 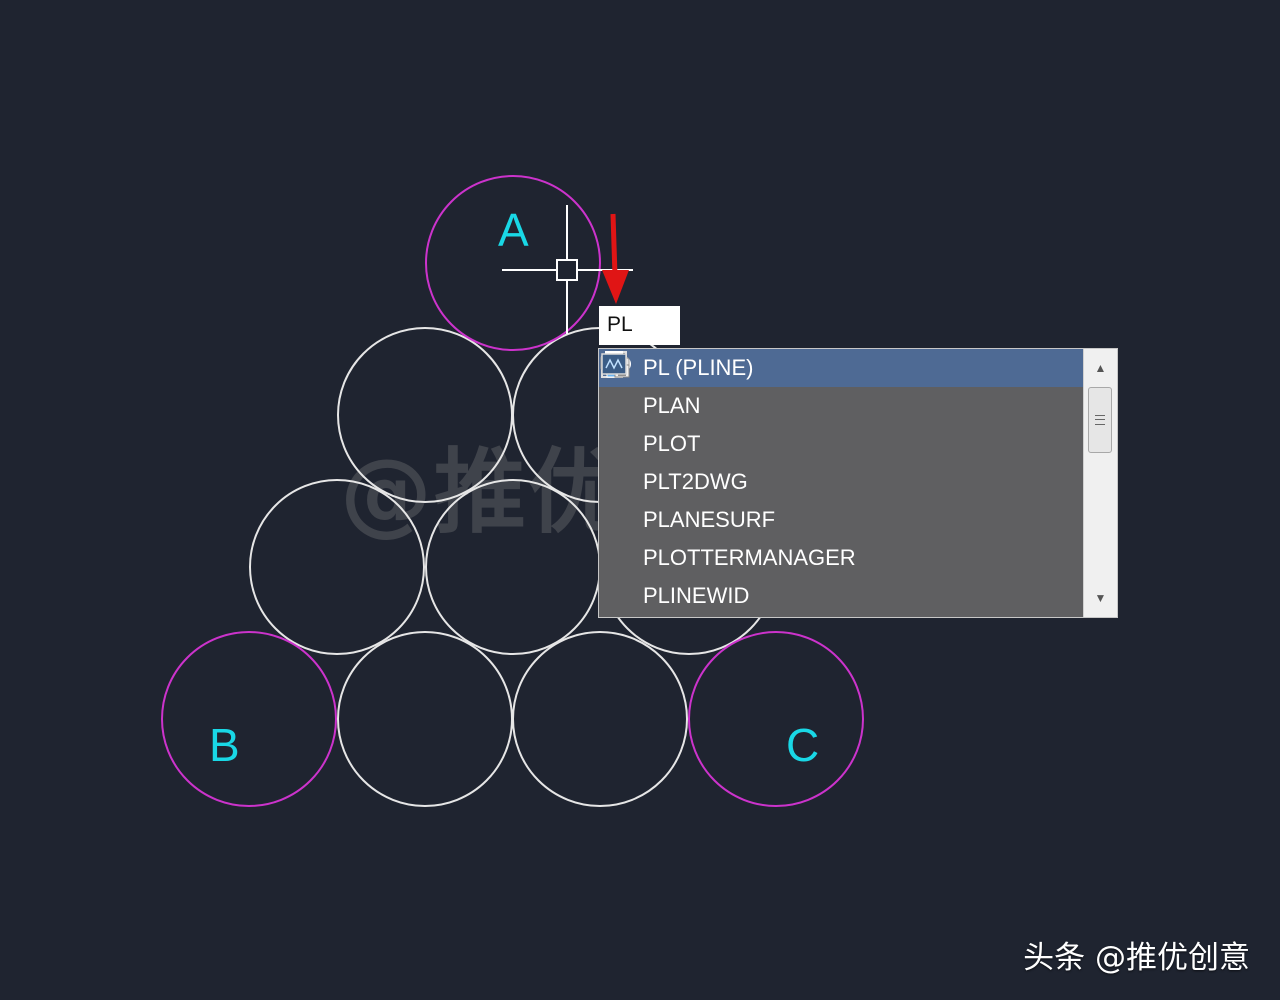 What do you see at coordinates (749, 557) in the screenshot?
I see `autocomplete-item-label: PLOTTERMANAGER` at bounding box center [749, 557].